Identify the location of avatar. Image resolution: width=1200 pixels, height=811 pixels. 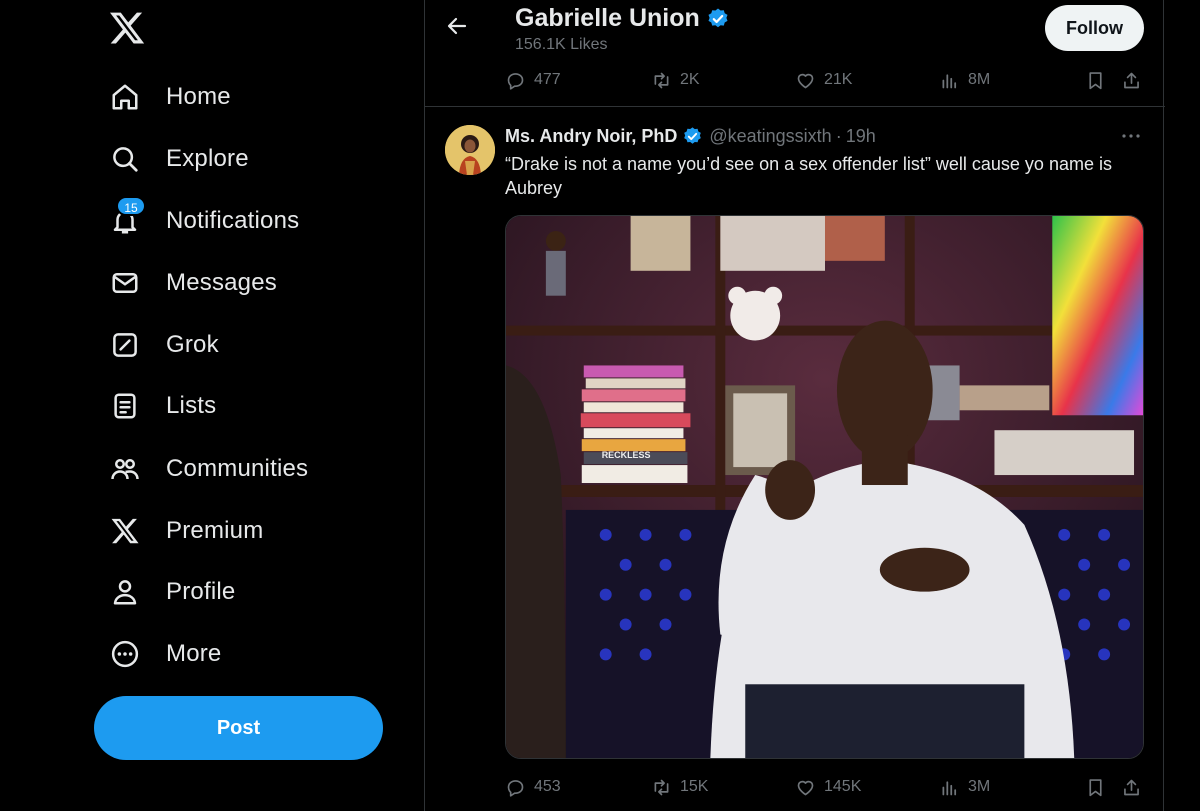
(470, 150).